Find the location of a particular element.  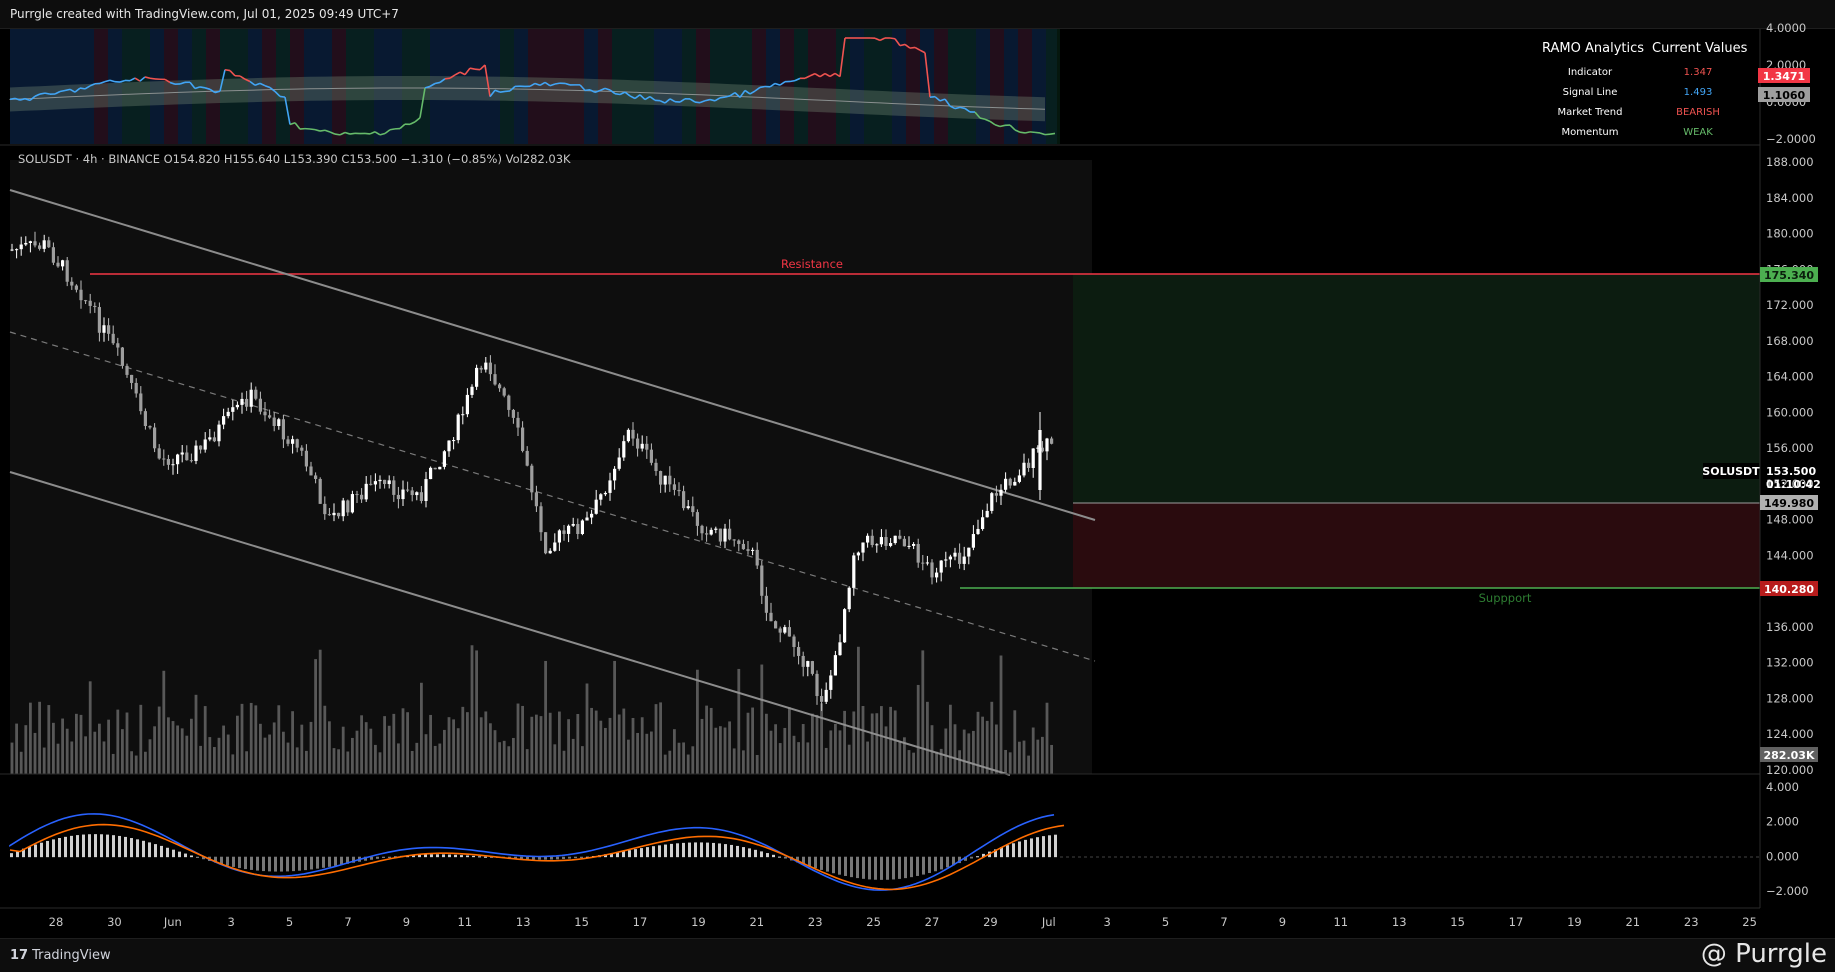

time-tick-label: 28 is located at coordinates (56, 922).